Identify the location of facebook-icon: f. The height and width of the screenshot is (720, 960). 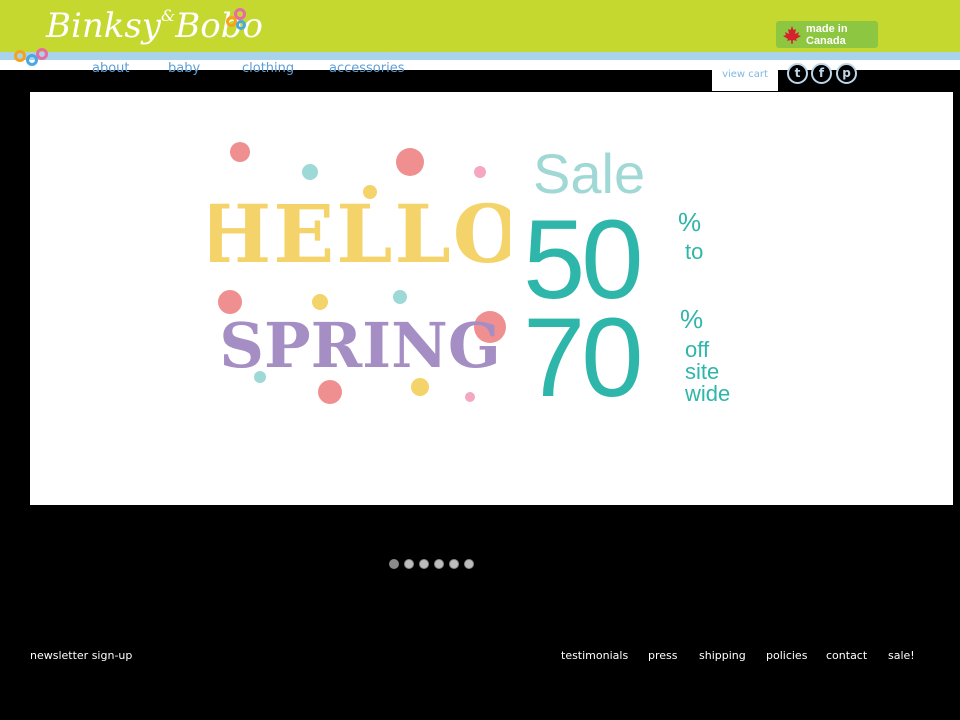
(821, 73).